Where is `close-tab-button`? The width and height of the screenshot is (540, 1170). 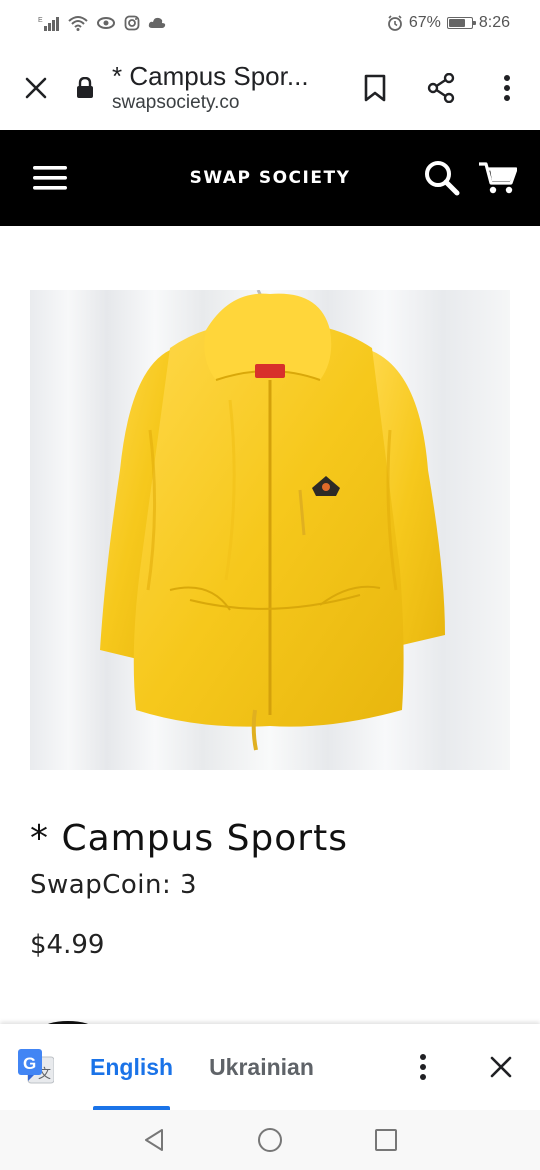
close-tab-button is located at coordinates (36, 88).